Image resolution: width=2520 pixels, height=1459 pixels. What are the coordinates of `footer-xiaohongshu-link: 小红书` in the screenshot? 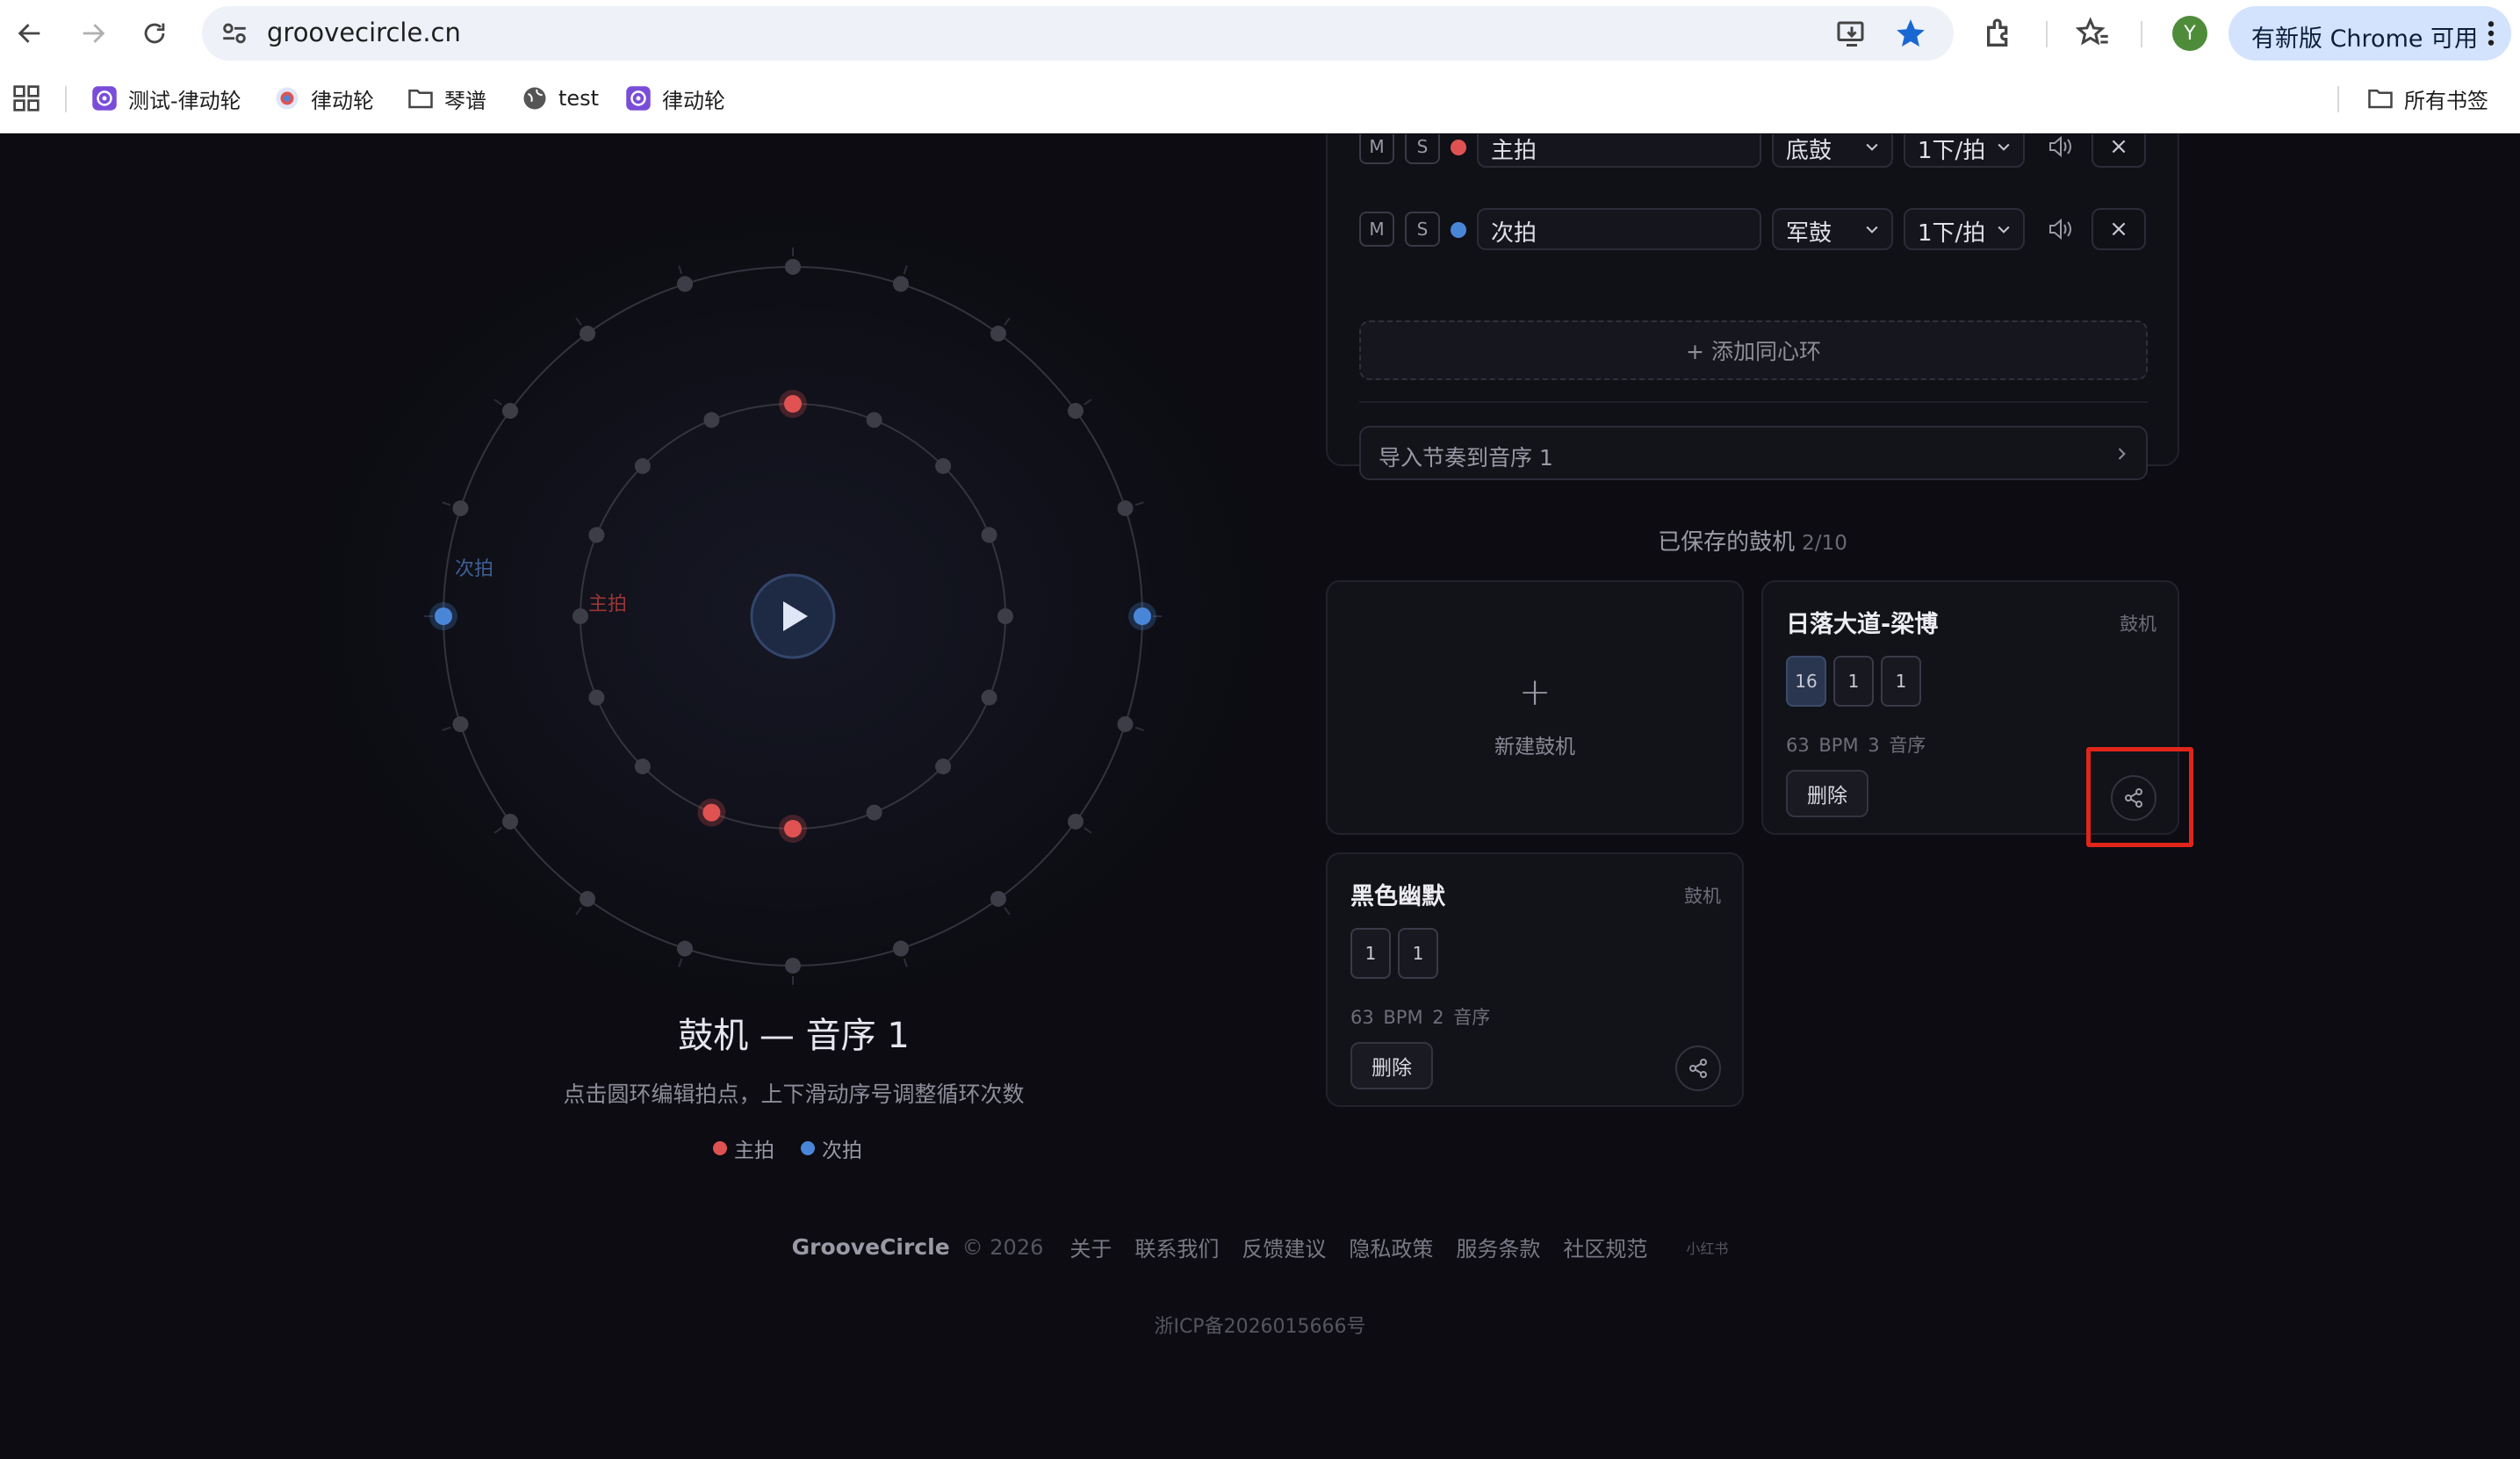 It's located at (1707, 1247).